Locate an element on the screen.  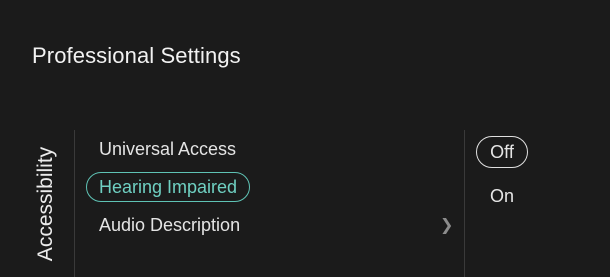
menu-item-label: Audio Description is located at coordinates (170, 224).